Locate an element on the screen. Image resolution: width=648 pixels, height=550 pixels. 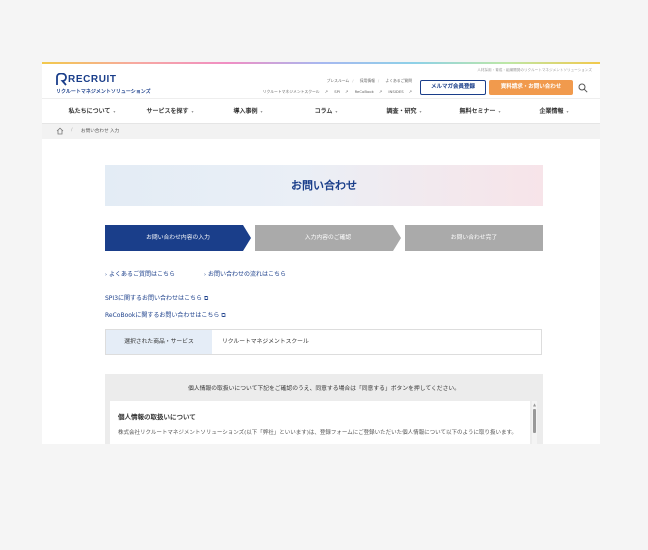
nav-item-seminar: 無料セミナー ▾ is located at coordinates (479, 112).